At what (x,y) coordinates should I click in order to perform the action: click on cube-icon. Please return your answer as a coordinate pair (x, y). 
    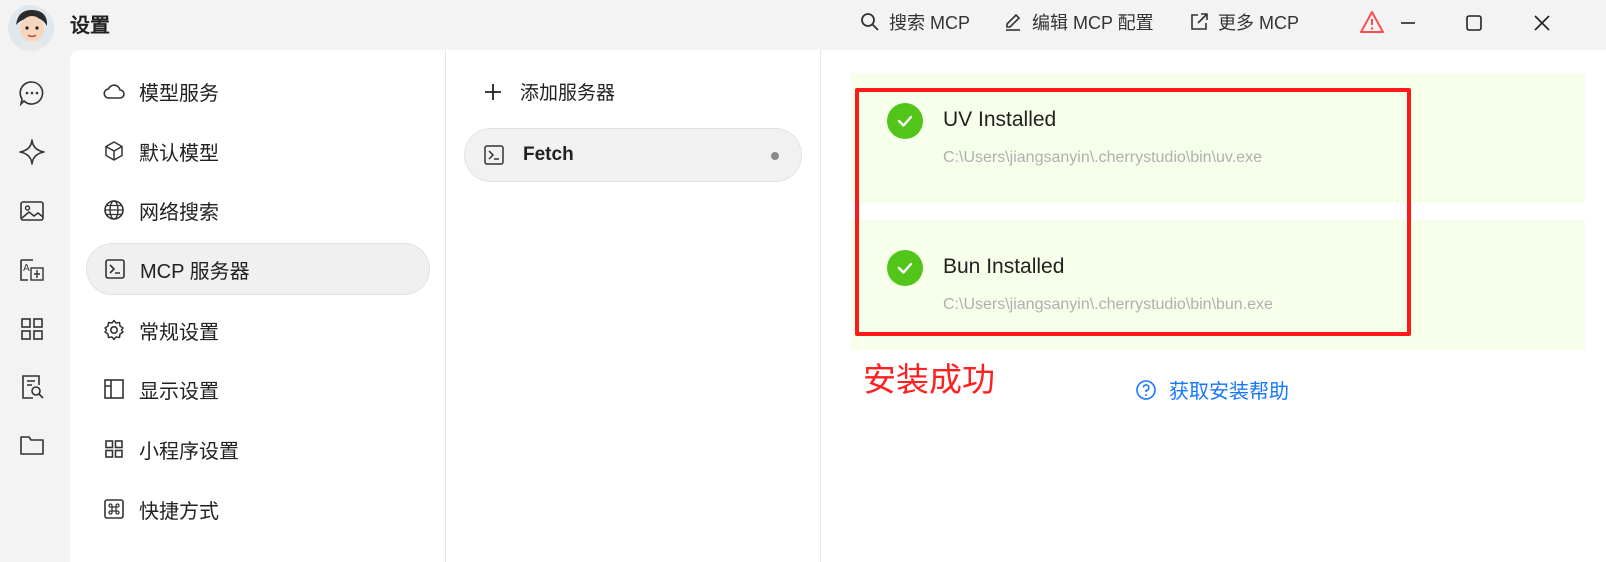
    Looking at the image, I should click on (114, 151).